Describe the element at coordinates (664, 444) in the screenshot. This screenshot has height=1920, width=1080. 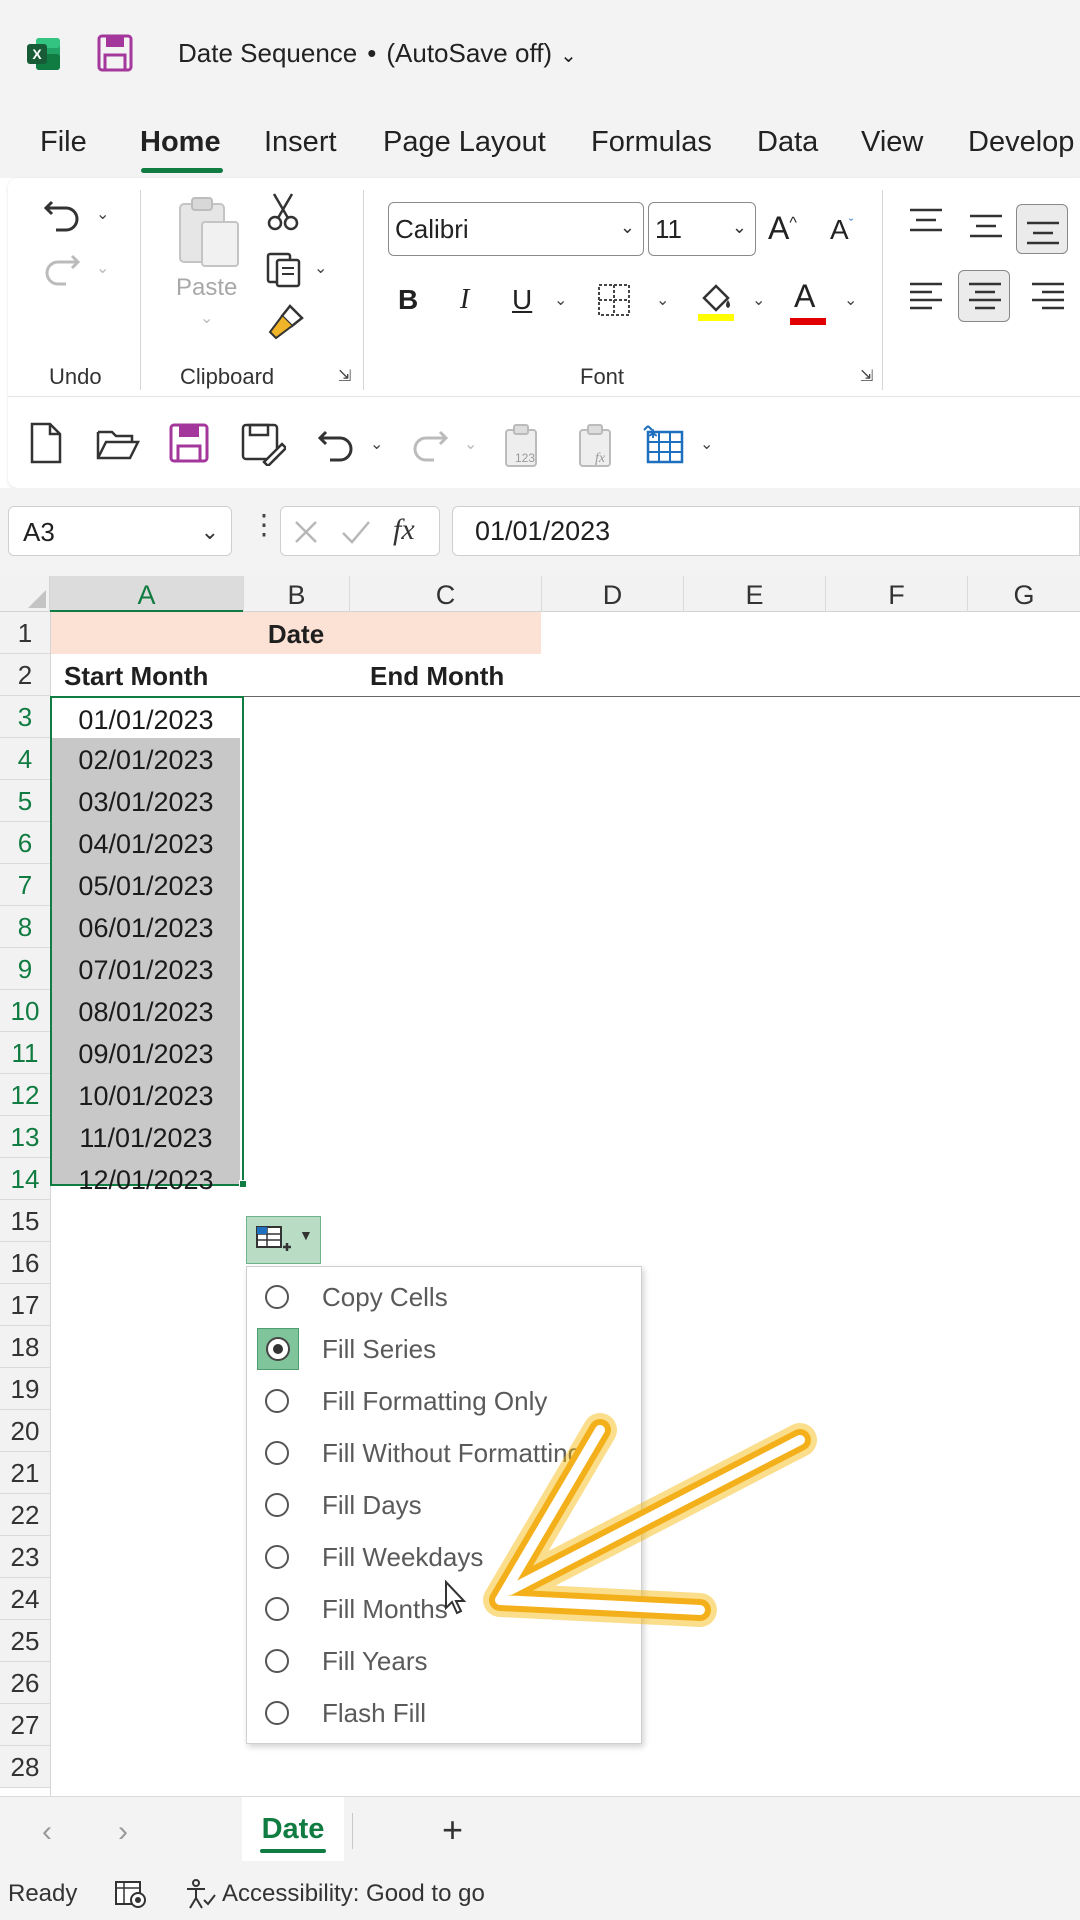
I see `freeze-panes-icon: ✱` at that location.